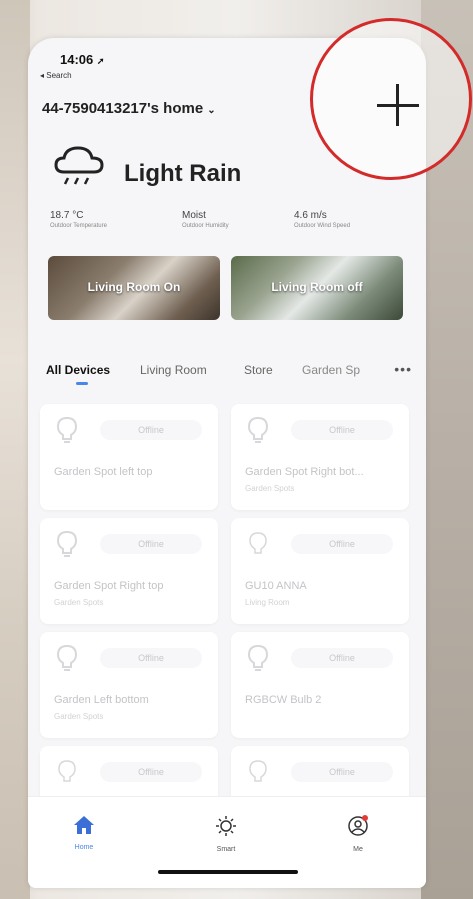 The height and width of the screenshot is (899, 473). I want to click on back-to-search-link: ◂ Search, so click(56, 75).